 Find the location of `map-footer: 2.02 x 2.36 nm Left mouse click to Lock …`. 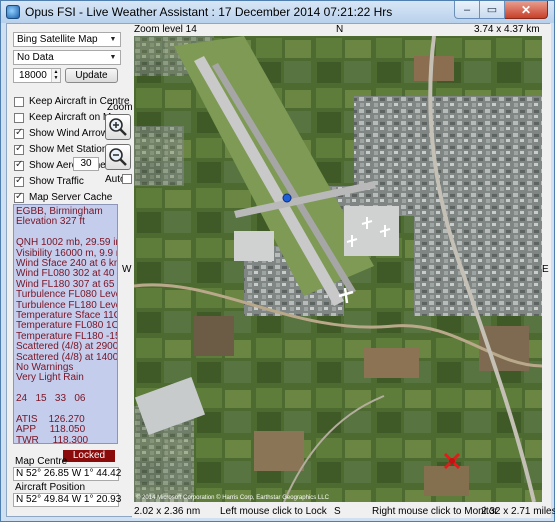

map-footer: 2.02 x 2.36 nm Left mouse click to Lock … is located at coordinates (343, 511).